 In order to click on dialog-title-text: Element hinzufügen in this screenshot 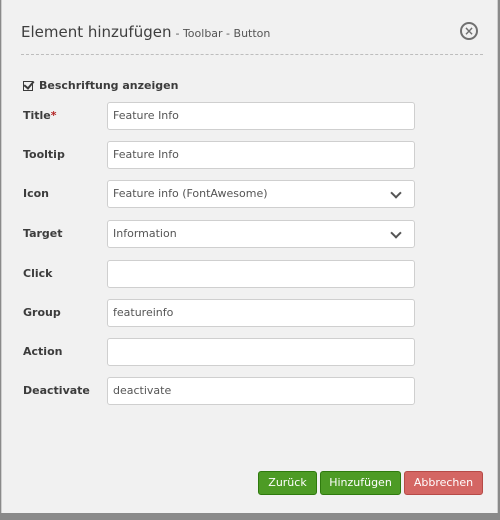, I will do `click(96, 32)`.